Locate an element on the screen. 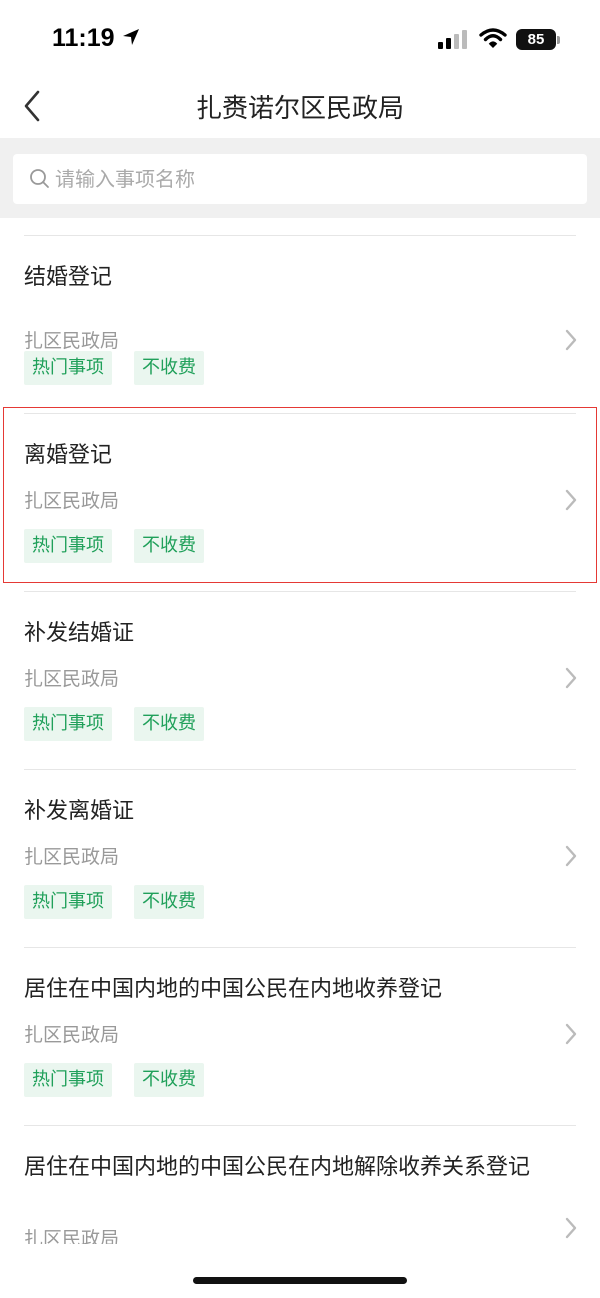 The height and width of the screenshot is (1298, 600). search-input is located at coordinates (305, 179).